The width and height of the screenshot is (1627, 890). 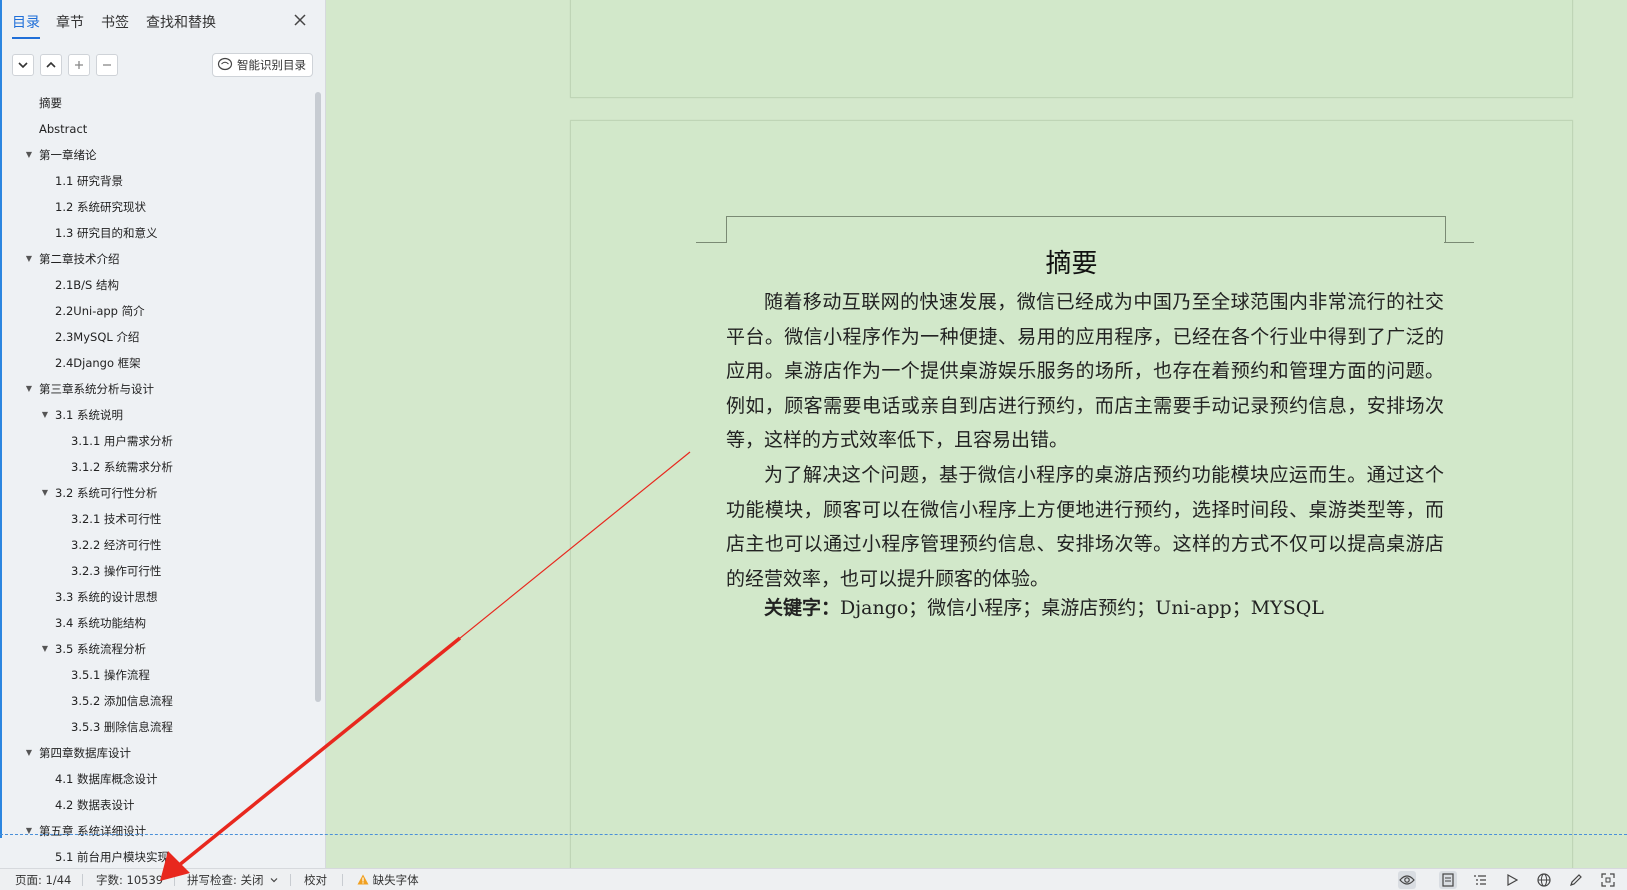 I want to click on missing-font-label: 缺失字体, so click(x=395, y=880).